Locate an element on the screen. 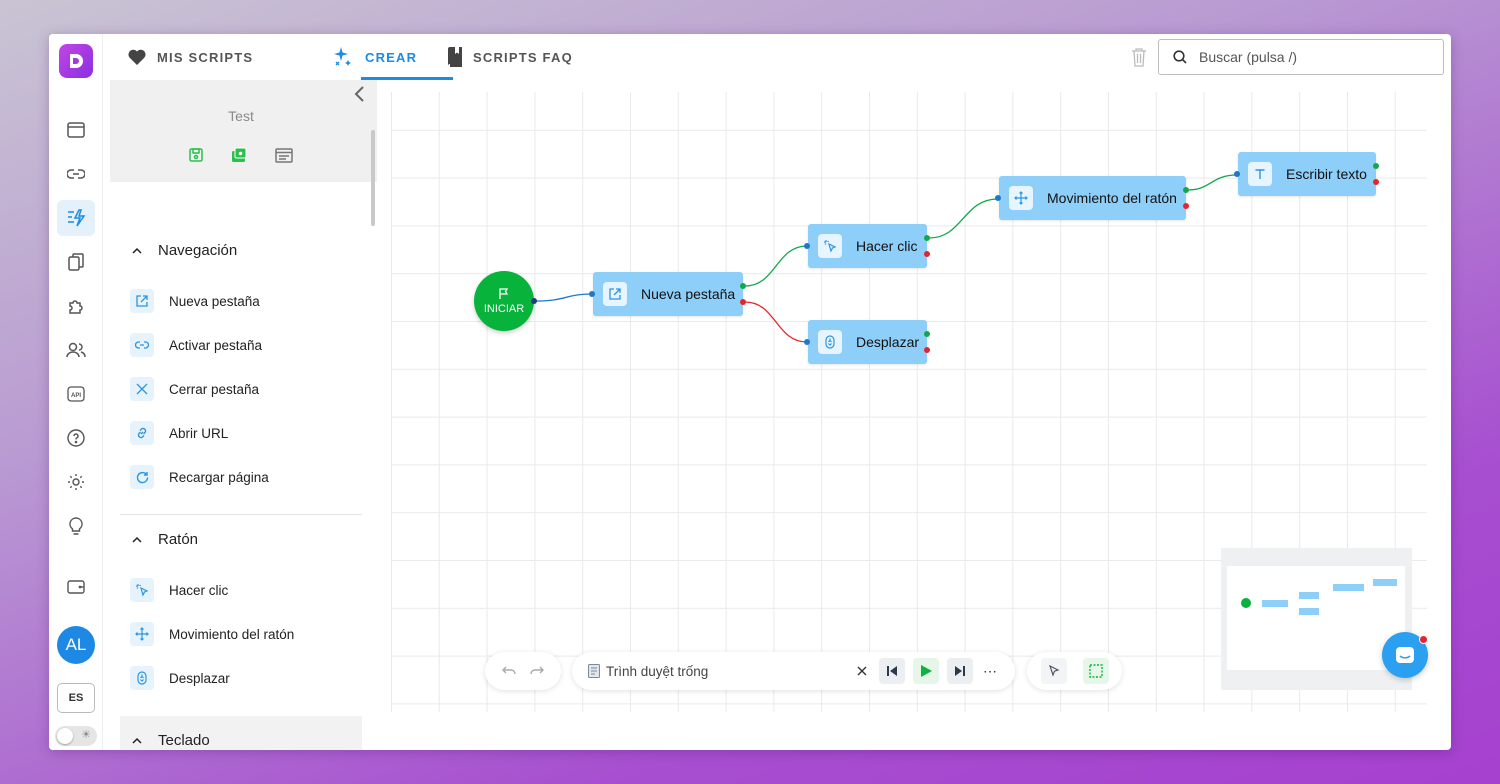 Image resolution: width=1500 pixels, height=784 pixels. flow-node-hacer-clic: Hacer clic is located at coordinates (867, 246).